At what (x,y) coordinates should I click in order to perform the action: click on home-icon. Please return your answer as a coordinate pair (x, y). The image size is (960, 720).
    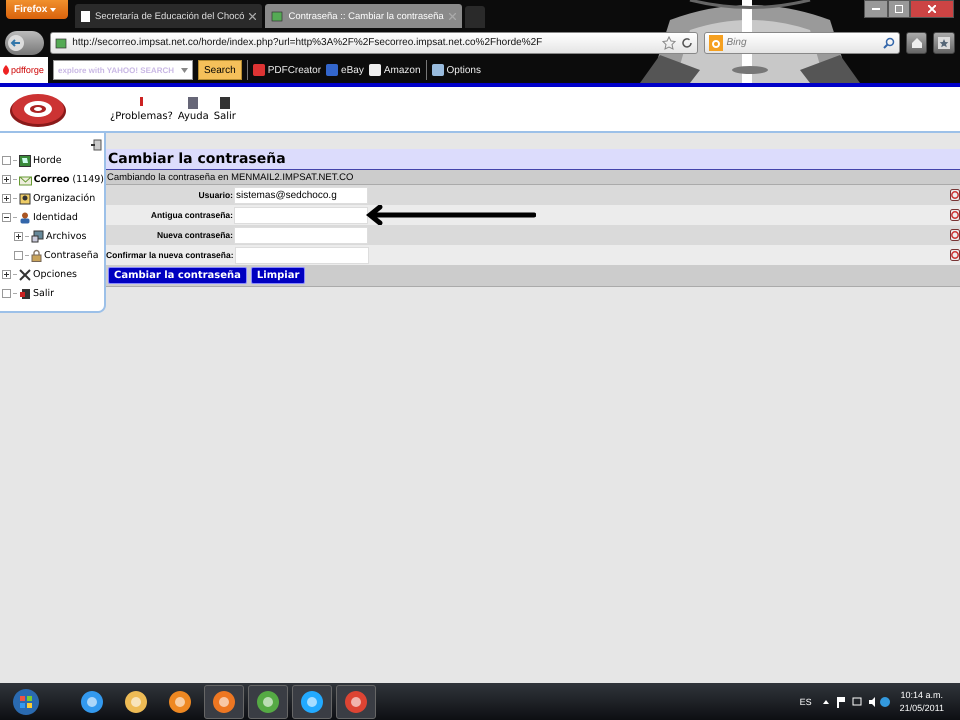
    Looking at the image, I should click on (916, 42).